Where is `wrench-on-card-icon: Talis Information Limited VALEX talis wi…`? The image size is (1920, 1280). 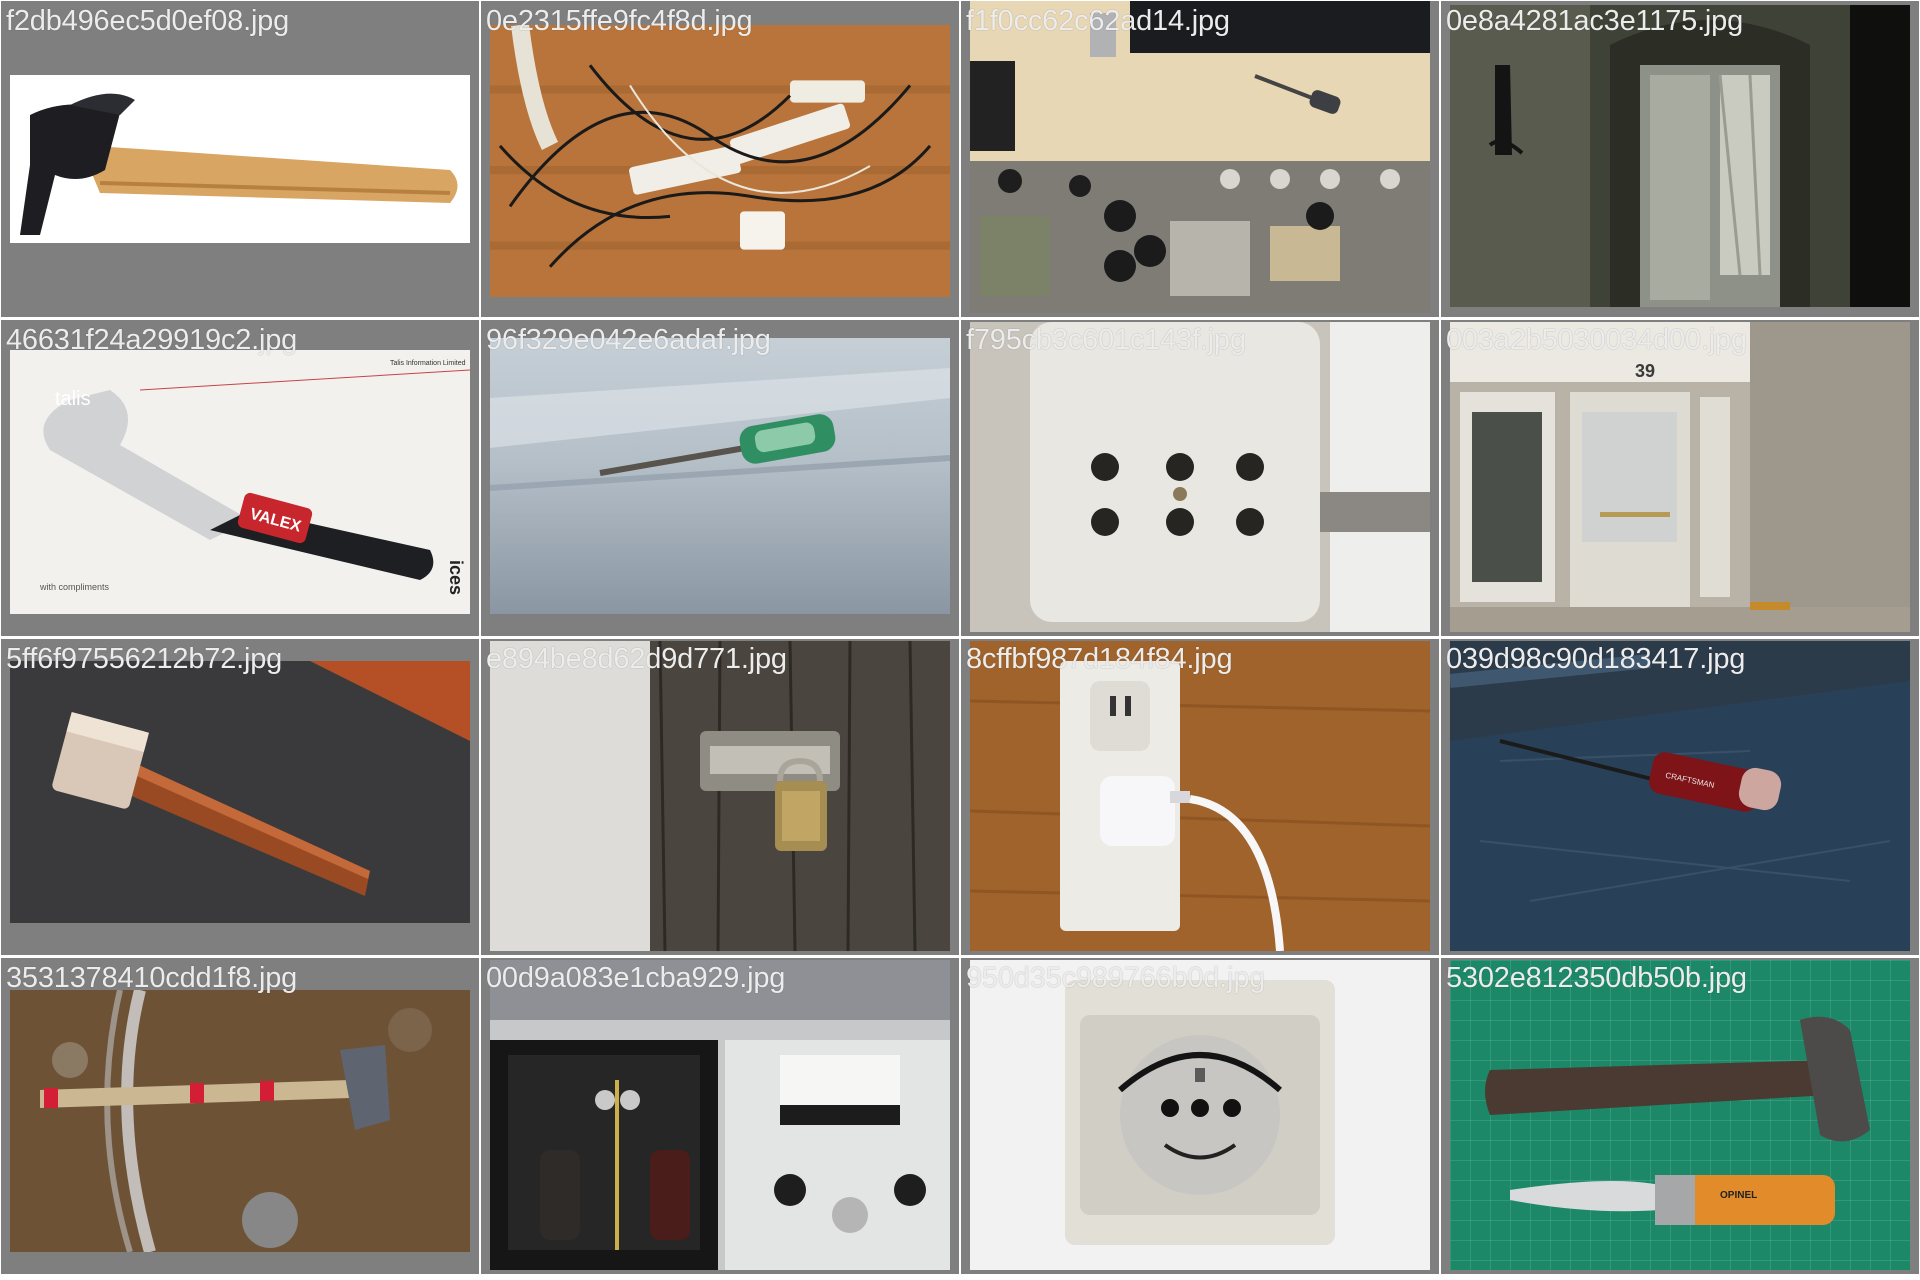 wrench-on-card-icon: Talis Information Limited VALEX talis wi… is located at coordinates (240, 482).